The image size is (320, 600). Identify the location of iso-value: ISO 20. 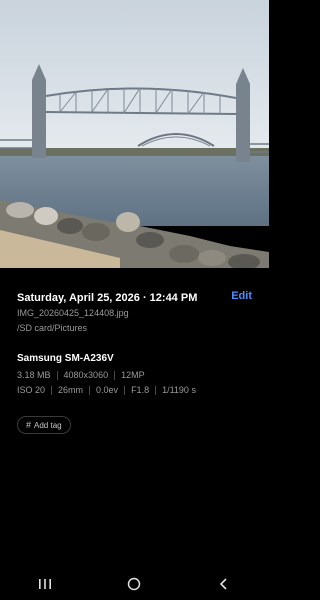
(31, 390).